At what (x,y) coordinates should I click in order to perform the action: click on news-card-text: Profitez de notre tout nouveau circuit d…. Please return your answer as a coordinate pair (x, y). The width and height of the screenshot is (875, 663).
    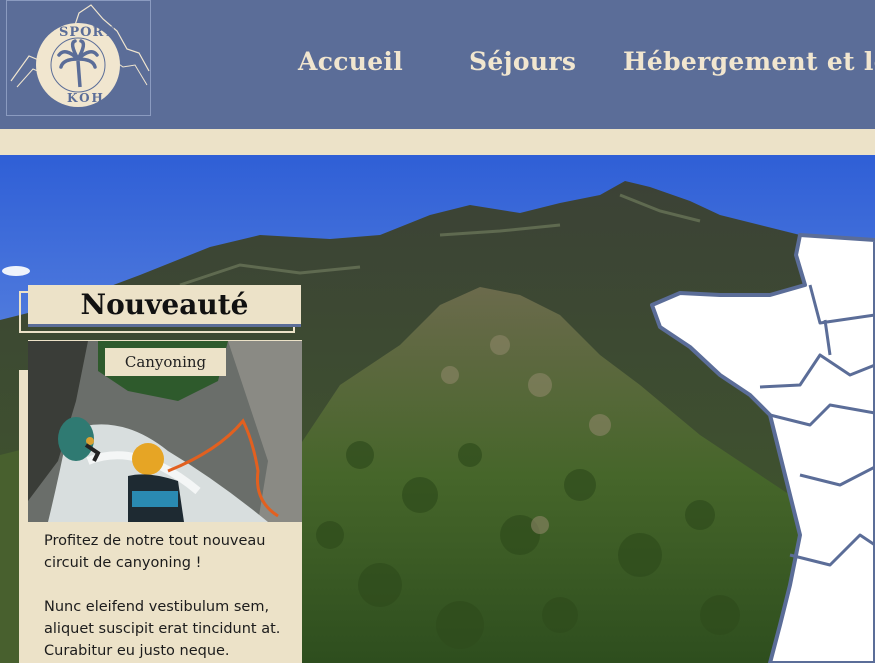
    Looking at the image, I should click on (168, 596).